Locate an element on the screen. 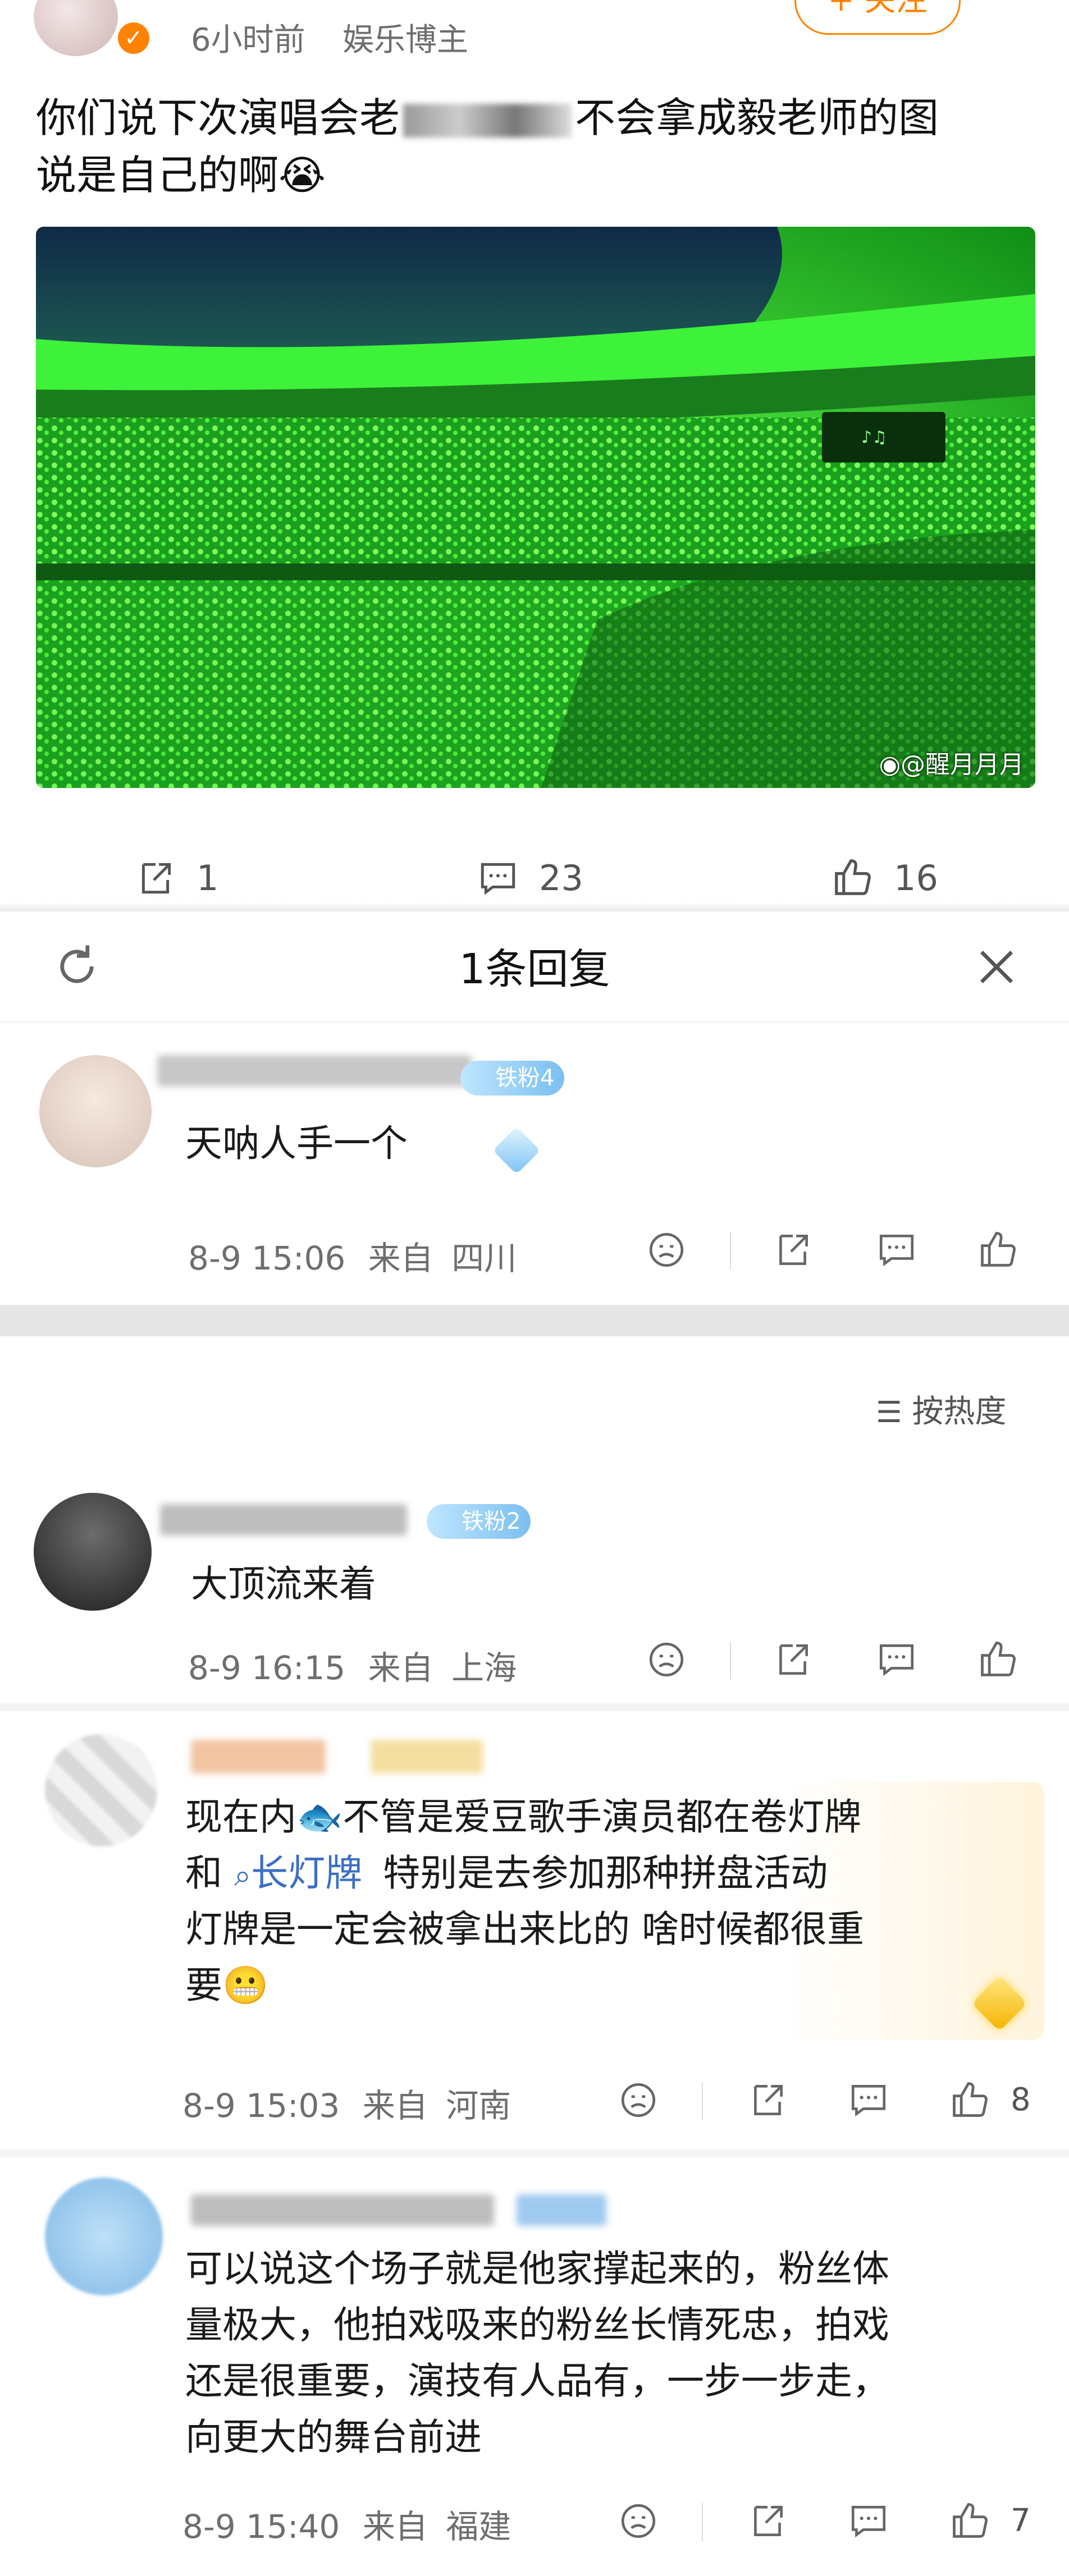 This screenshot has height=2576, width=1069. comment-count: 23 is located at coordinates (561, 878).